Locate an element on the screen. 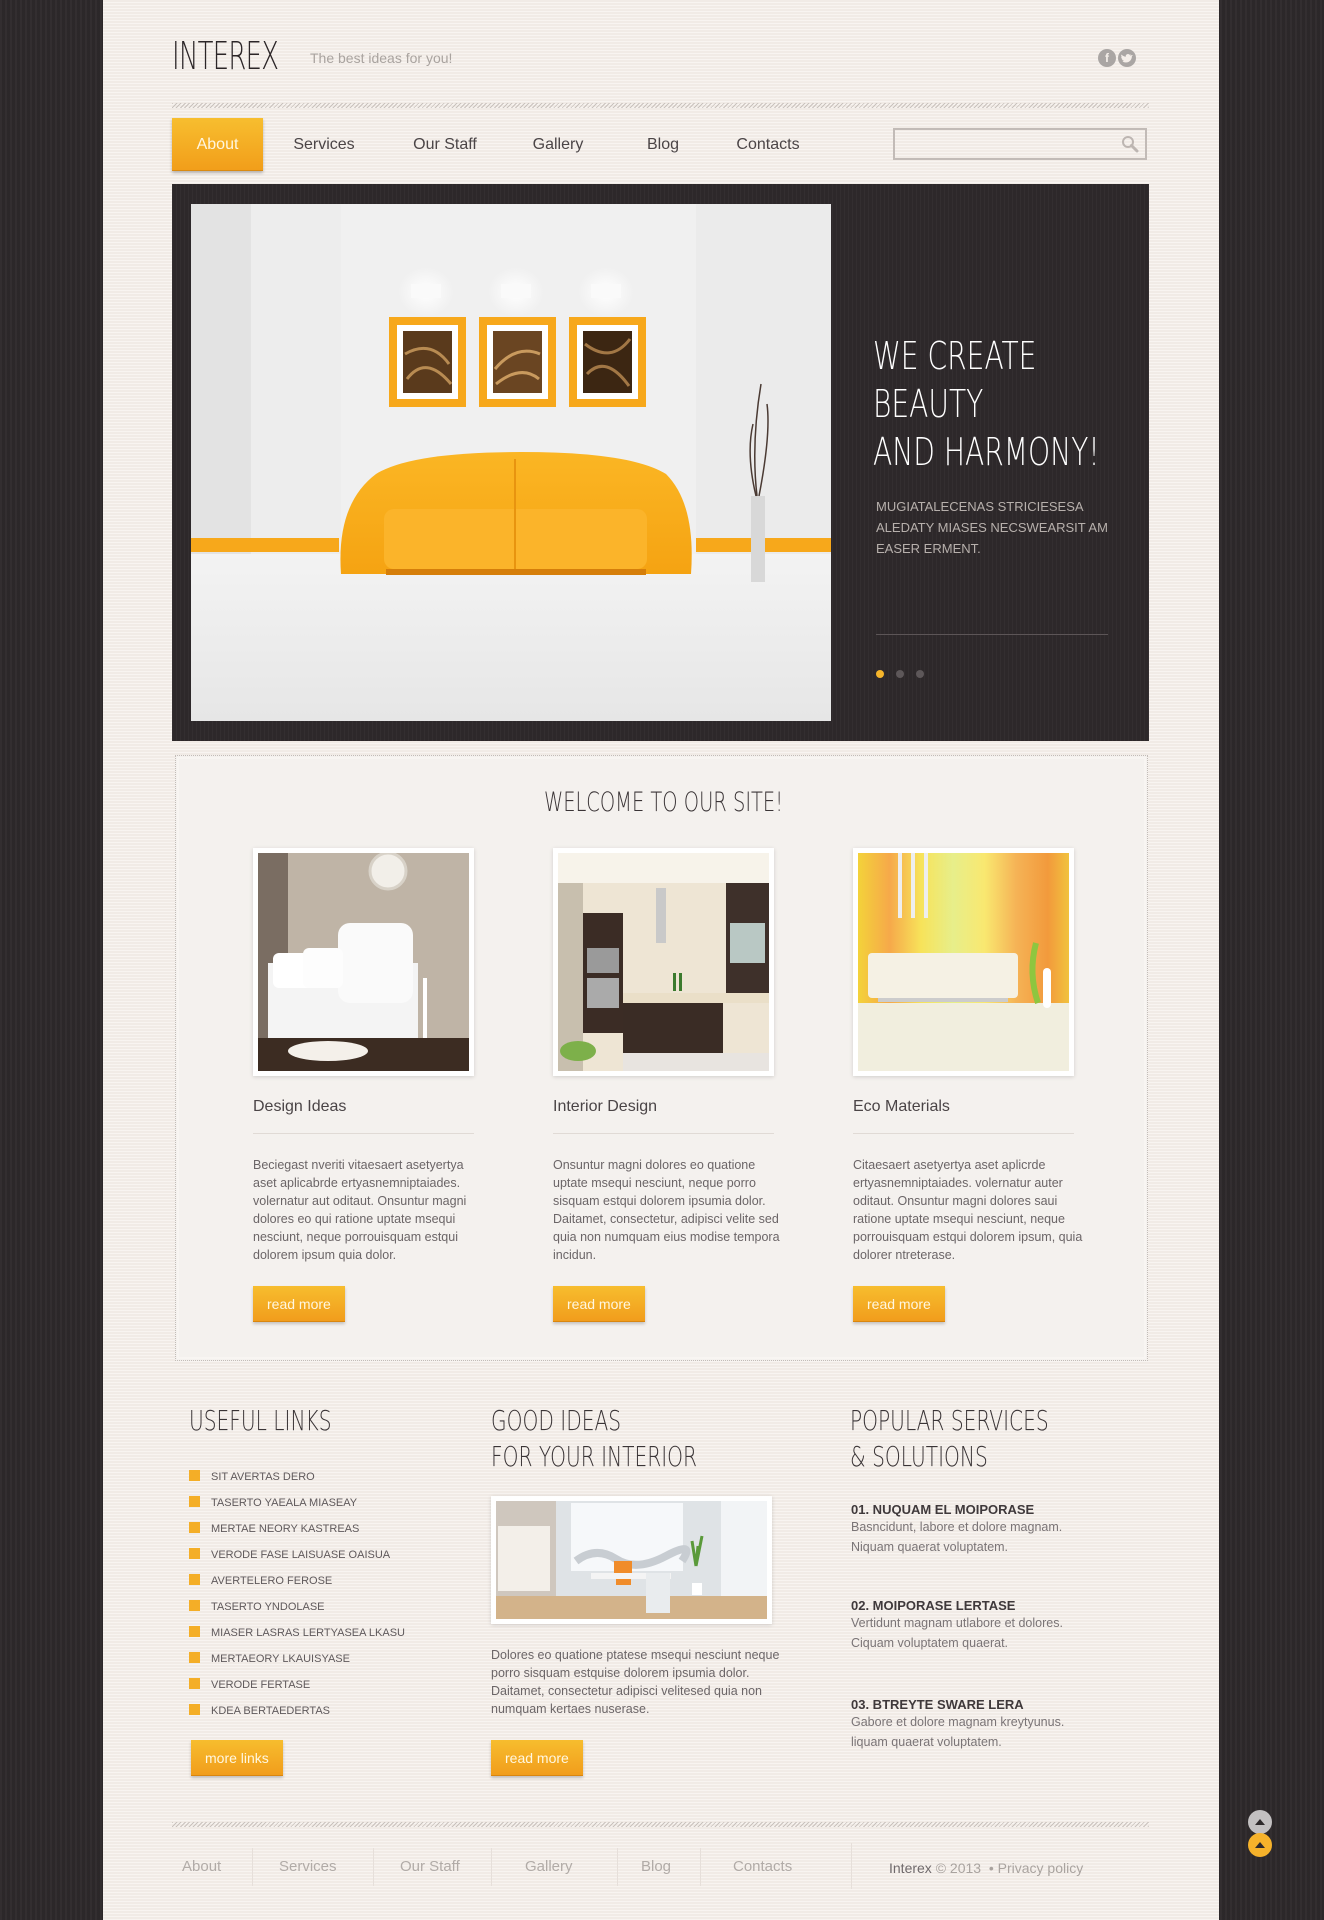 The image size is (1324, 1920). service-text: Basncidunt, labore et dolore magnam. is located at coordinates (957, 1527).